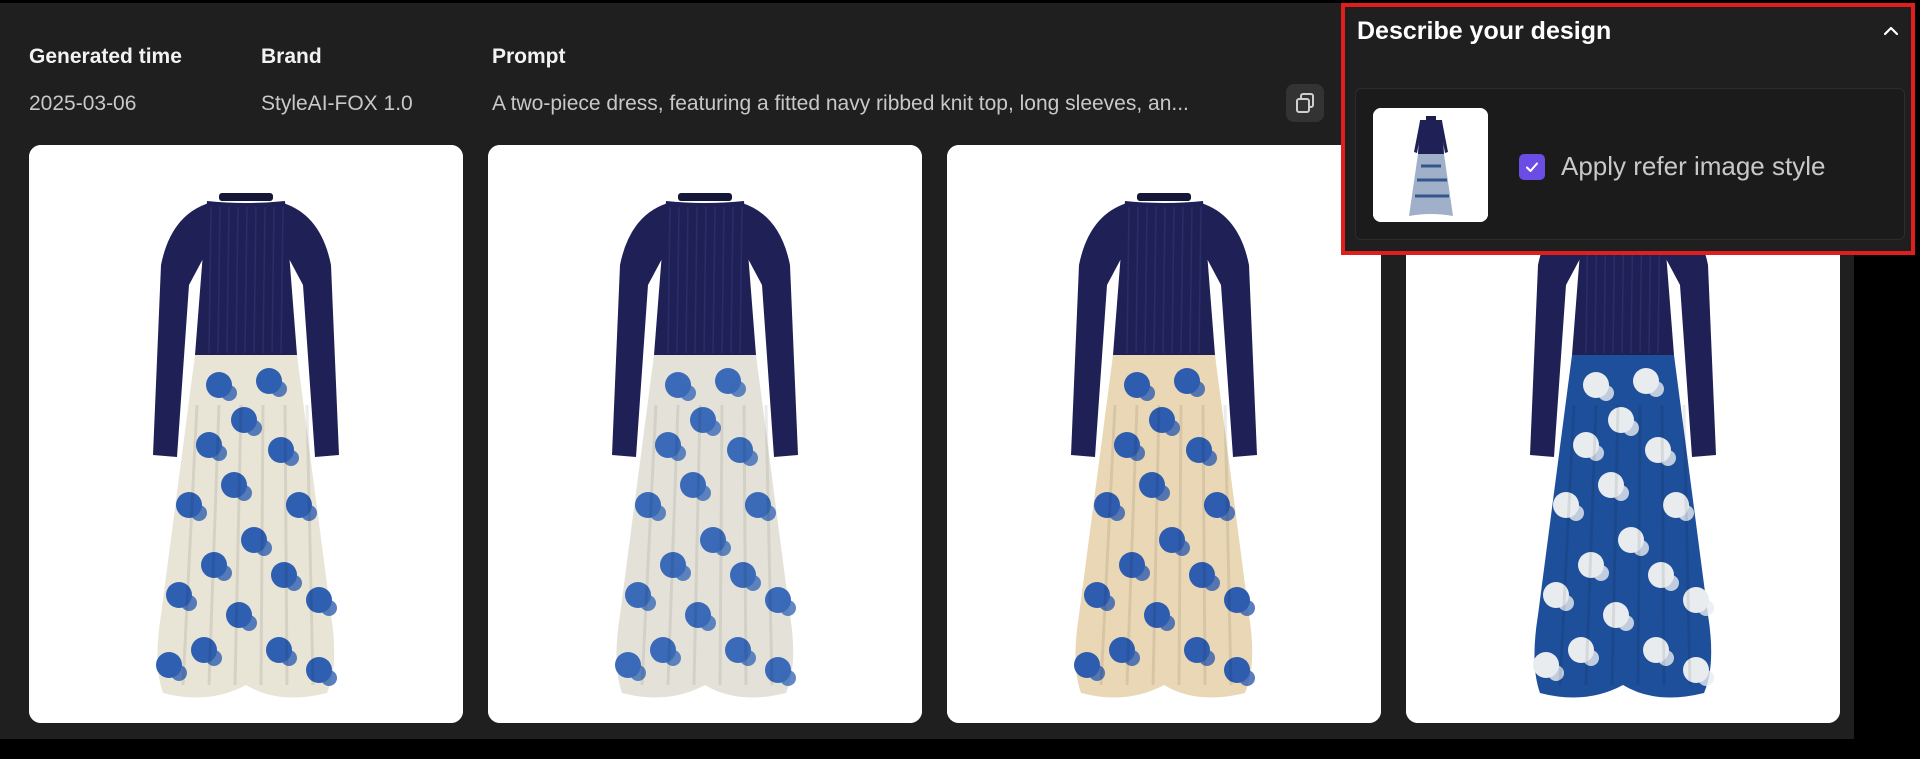 The width and height of the screenshot is (1920, 759). What do you see at coordinates (337, 103) in the screenshot?
I see `brand-value: StyleAI-FOX 1.0` at bounding box center [337, 103].